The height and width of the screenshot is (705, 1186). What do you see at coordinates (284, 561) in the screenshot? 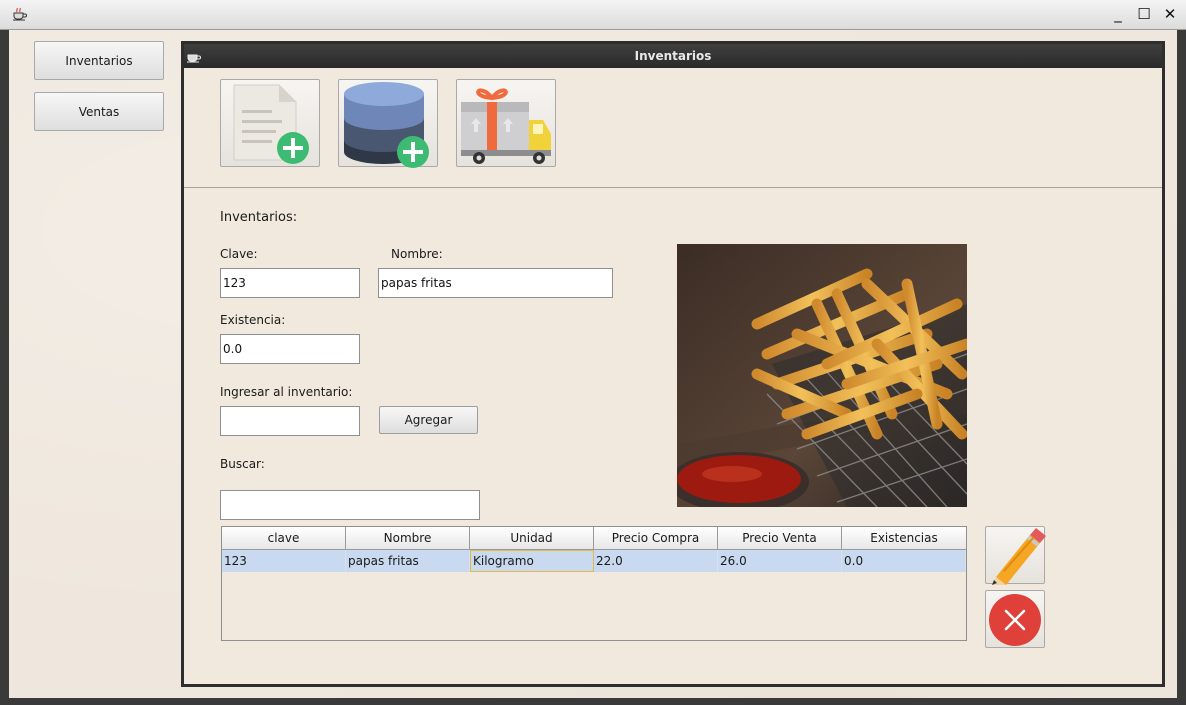
I see `cell-clave: 123` at bounding box center [284, 561].